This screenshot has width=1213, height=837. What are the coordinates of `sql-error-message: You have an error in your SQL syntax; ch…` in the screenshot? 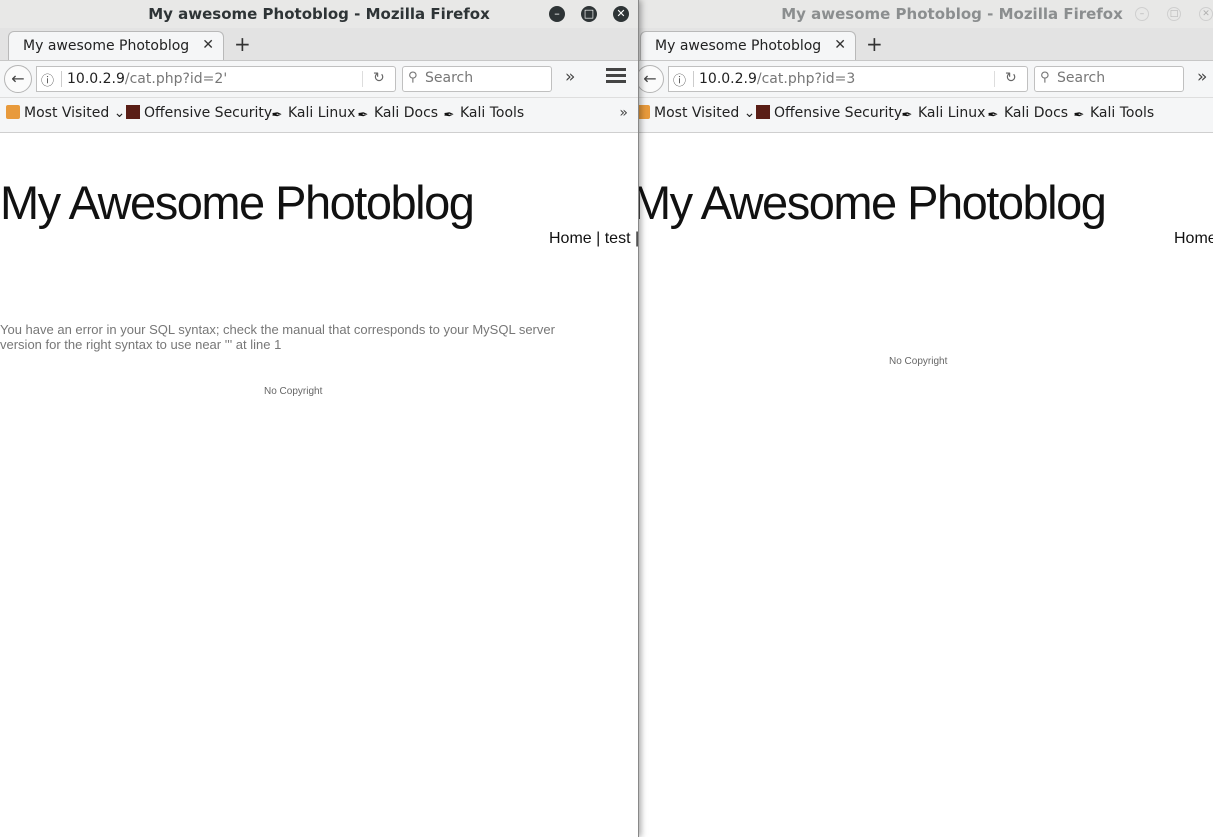 It's located at (277, 337).